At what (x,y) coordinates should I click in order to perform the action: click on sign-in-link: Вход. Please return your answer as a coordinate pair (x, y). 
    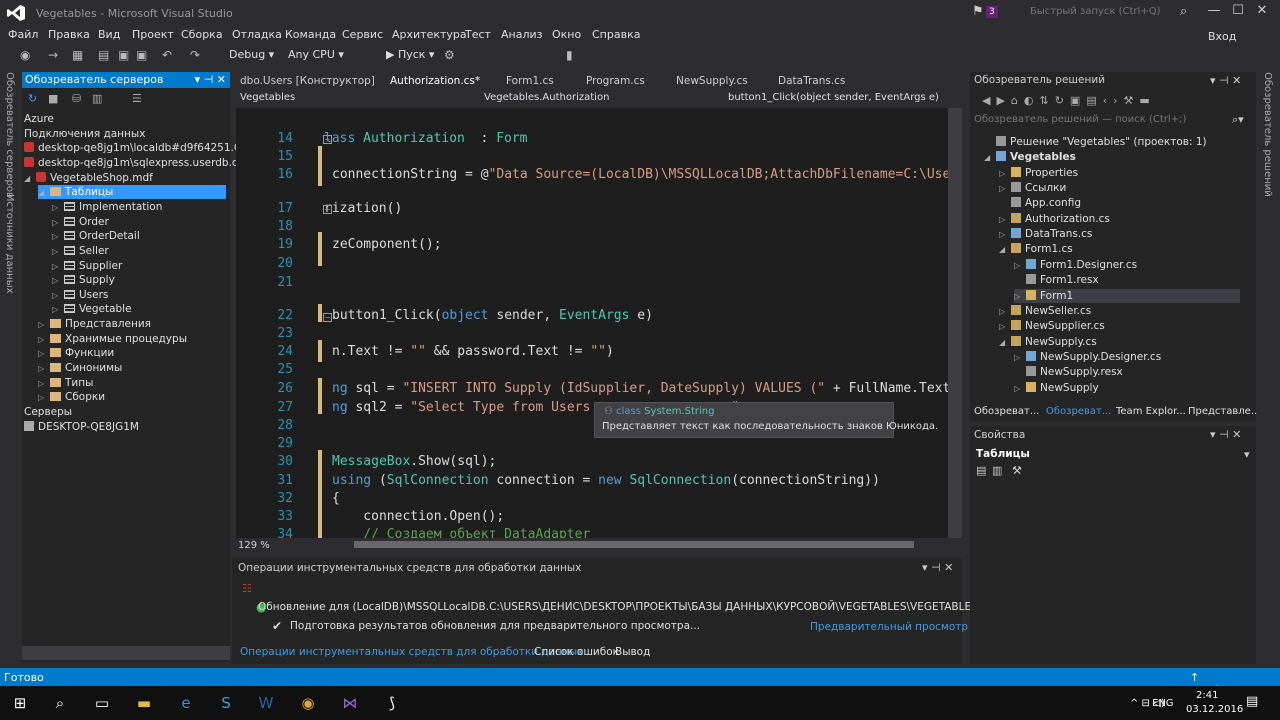
    Looking at the image, I should click on (1222, 36).